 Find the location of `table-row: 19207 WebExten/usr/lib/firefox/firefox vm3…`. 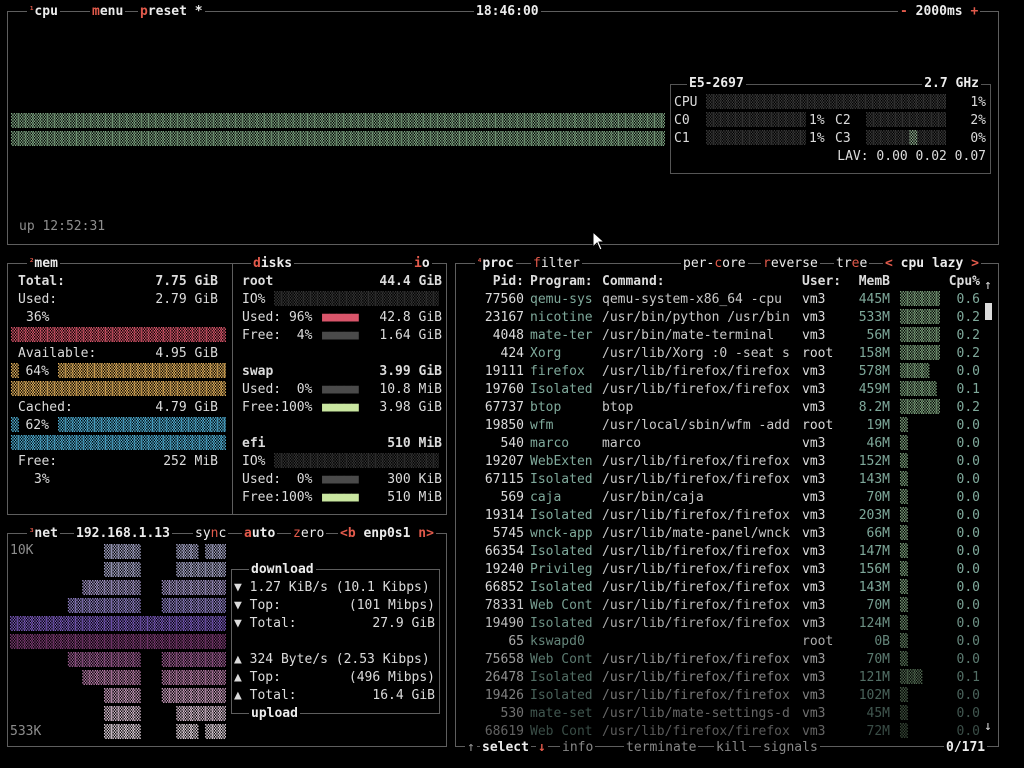

table-row: 19207 WebExten/usr/lib/firefox/firefox vm3… is located at coordinates (721, 462).